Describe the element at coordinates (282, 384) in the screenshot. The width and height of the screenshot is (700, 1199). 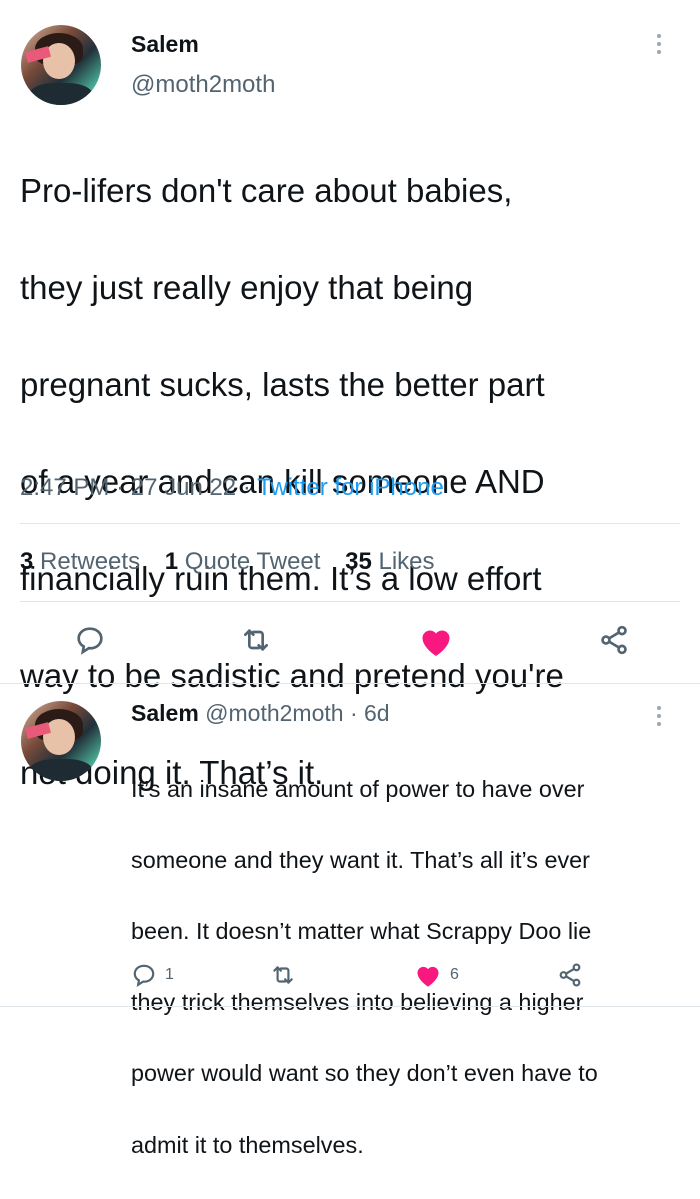
I see `tweet-text-line: pregnant sucks, lasts the better part` at that location.